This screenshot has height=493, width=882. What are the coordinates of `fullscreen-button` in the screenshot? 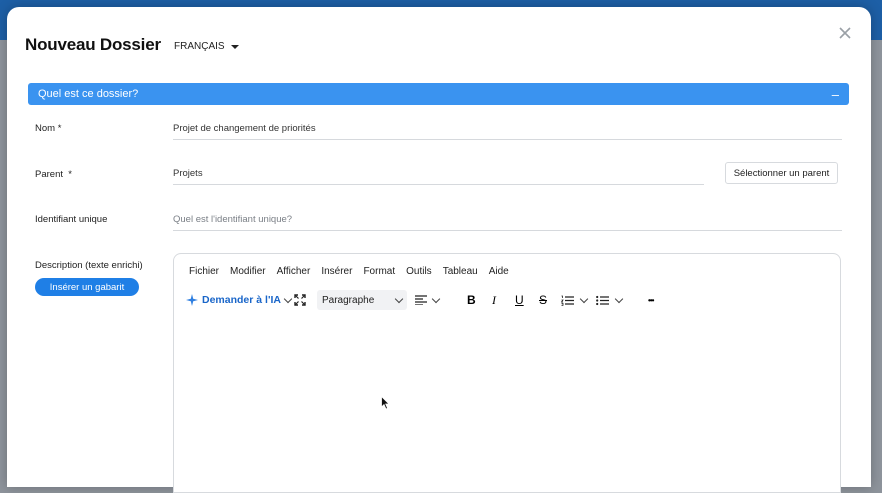 It's located at (300, 300).